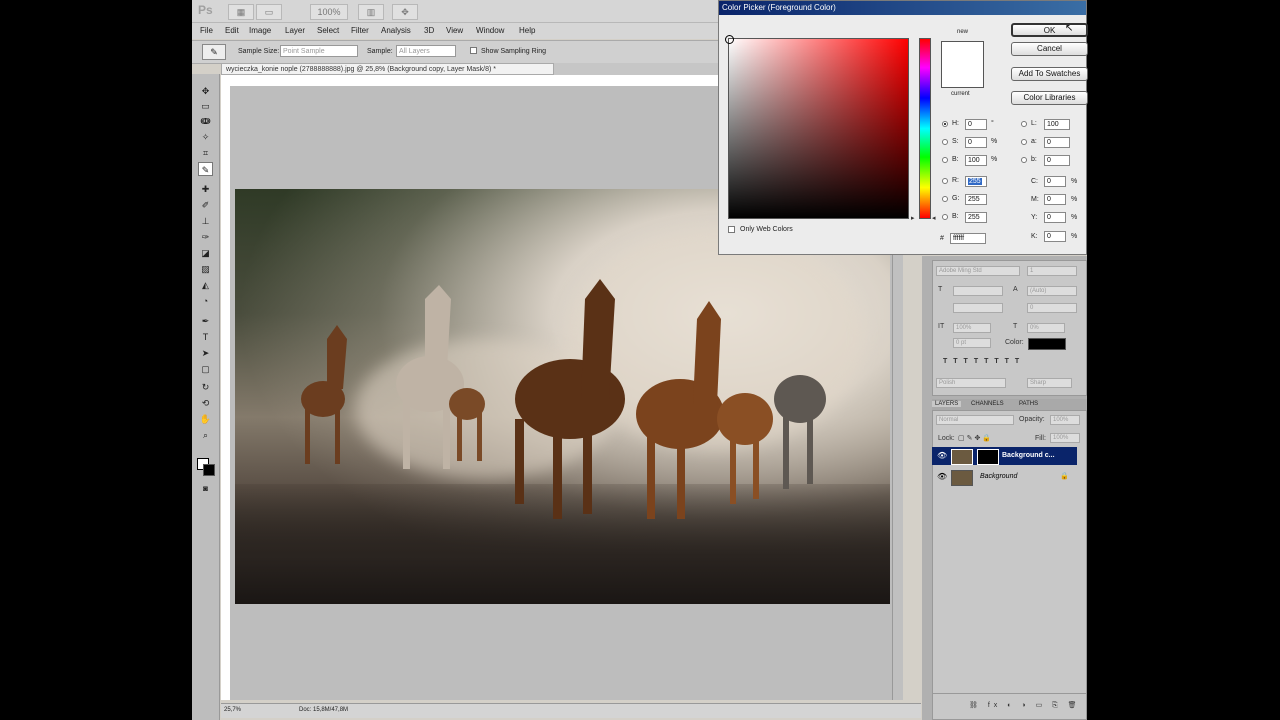 This screenshot has height=720, width=1280. Describe the element at coordinates (206, 30) in the screenshot. I see `menu-file: File` at that location.